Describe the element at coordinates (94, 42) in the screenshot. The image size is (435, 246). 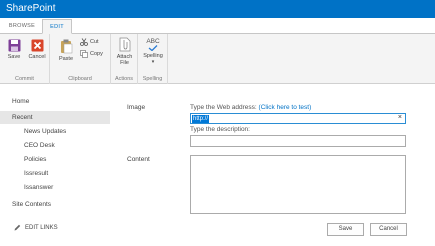
I see `cut-label: Cut` at that location.